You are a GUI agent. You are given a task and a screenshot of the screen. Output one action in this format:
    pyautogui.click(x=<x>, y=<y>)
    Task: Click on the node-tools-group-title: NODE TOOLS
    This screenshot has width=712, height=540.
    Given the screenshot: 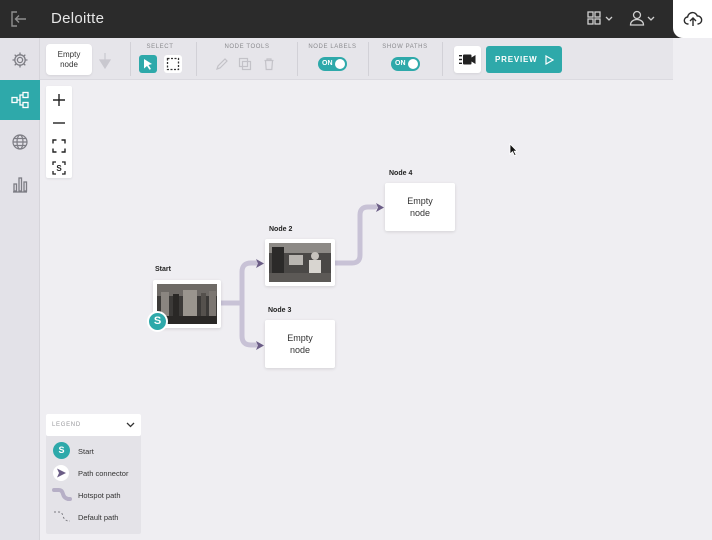 What is the action you would take?
    pyautogui.click(x=247, y=47)
    